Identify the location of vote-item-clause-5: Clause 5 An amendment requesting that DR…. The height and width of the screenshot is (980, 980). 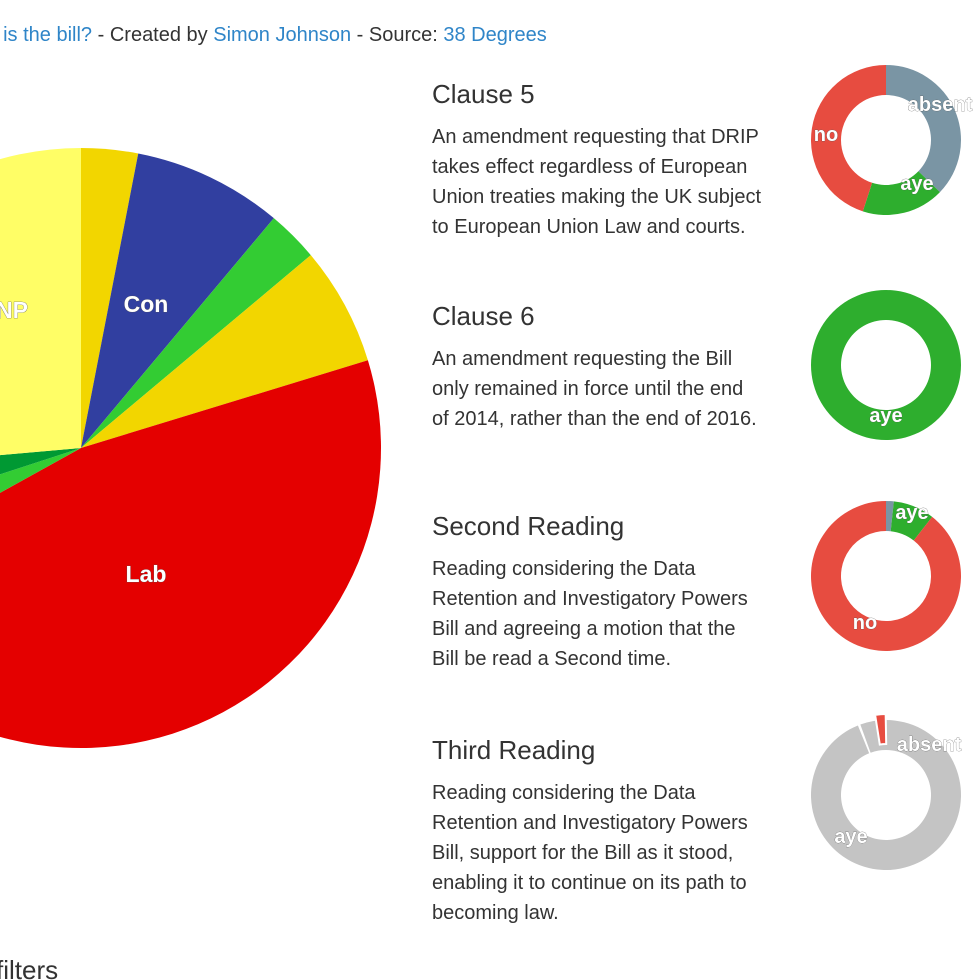
(597, 160).